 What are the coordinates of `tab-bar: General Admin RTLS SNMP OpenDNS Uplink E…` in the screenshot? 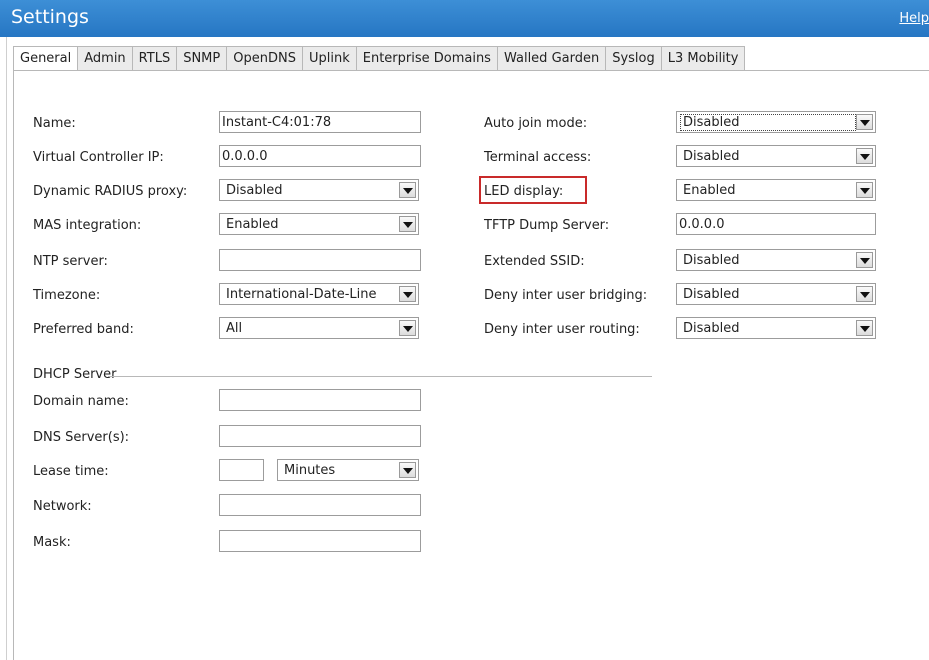 It's located at (379, 58).